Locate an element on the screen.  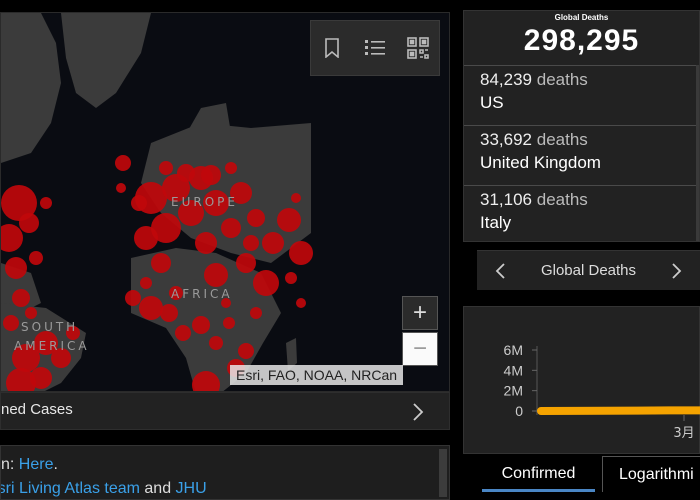
deaths-pager: Global Deaths is located at coordinates (588, 270).